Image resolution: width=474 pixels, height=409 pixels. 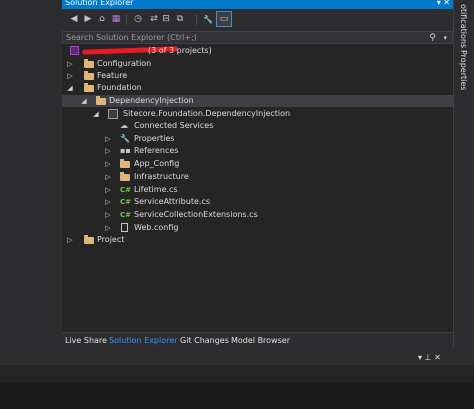 What do you see at coordinates (257, 20) in the screenshot?
I see `solution-explorer-toolbar: ◀ ▶ ⌂ ▦ ◷ ⇄ ⊟ ⧉ 🔧 ▭` at bounding box center [257, 20].